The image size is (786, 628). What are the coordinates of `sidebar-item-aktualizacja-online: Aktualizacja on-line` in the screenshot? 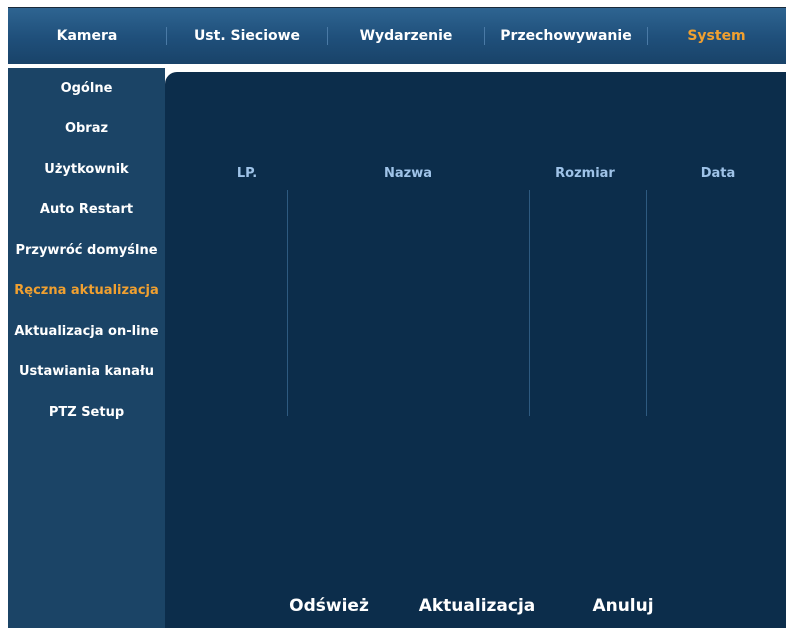 It's located at (86, 331).